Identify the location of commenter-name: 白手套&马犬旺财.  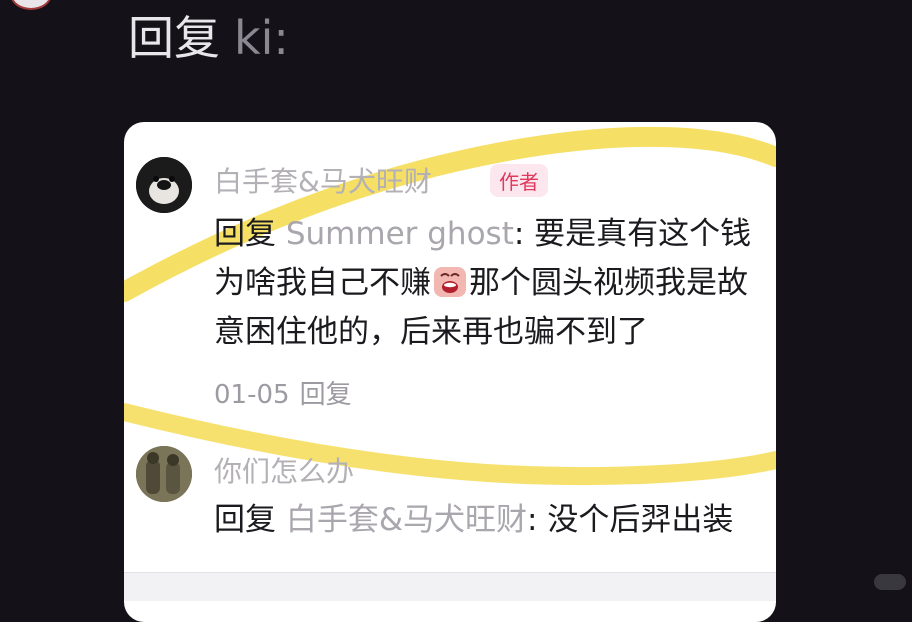
(323, 180).